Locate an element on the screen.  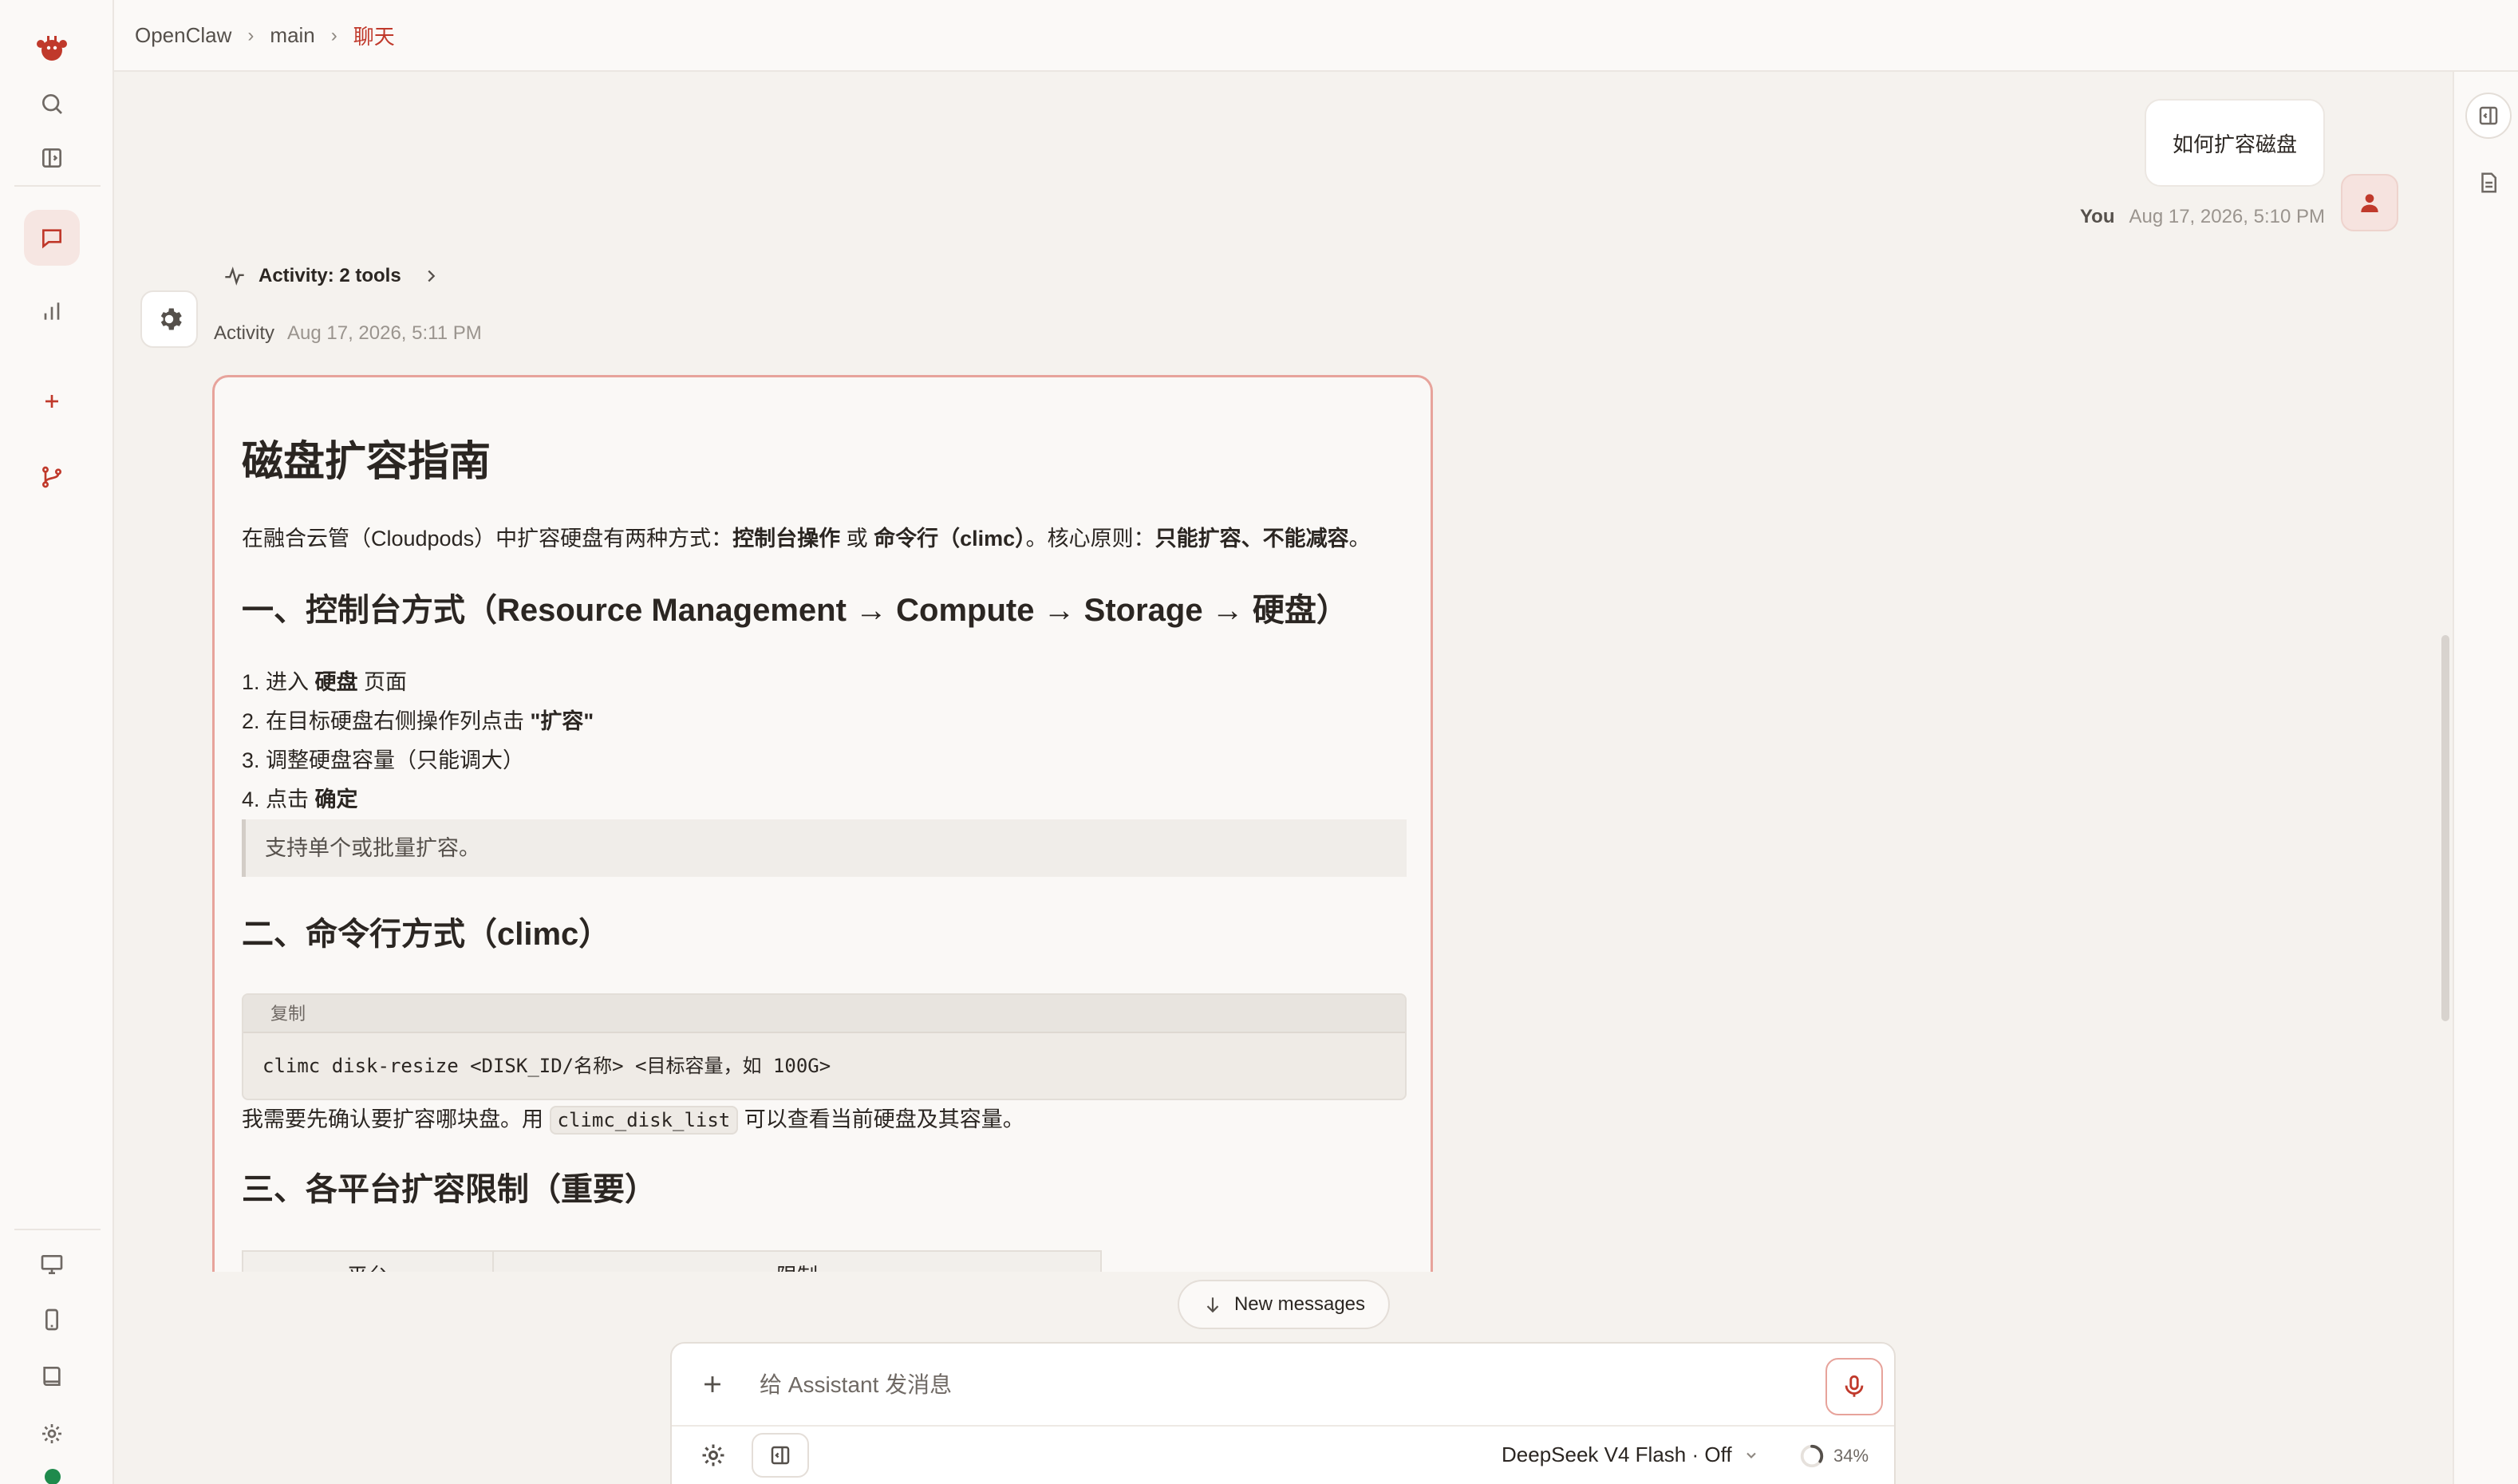
user-author: You is located at coordinates (2097, 216).